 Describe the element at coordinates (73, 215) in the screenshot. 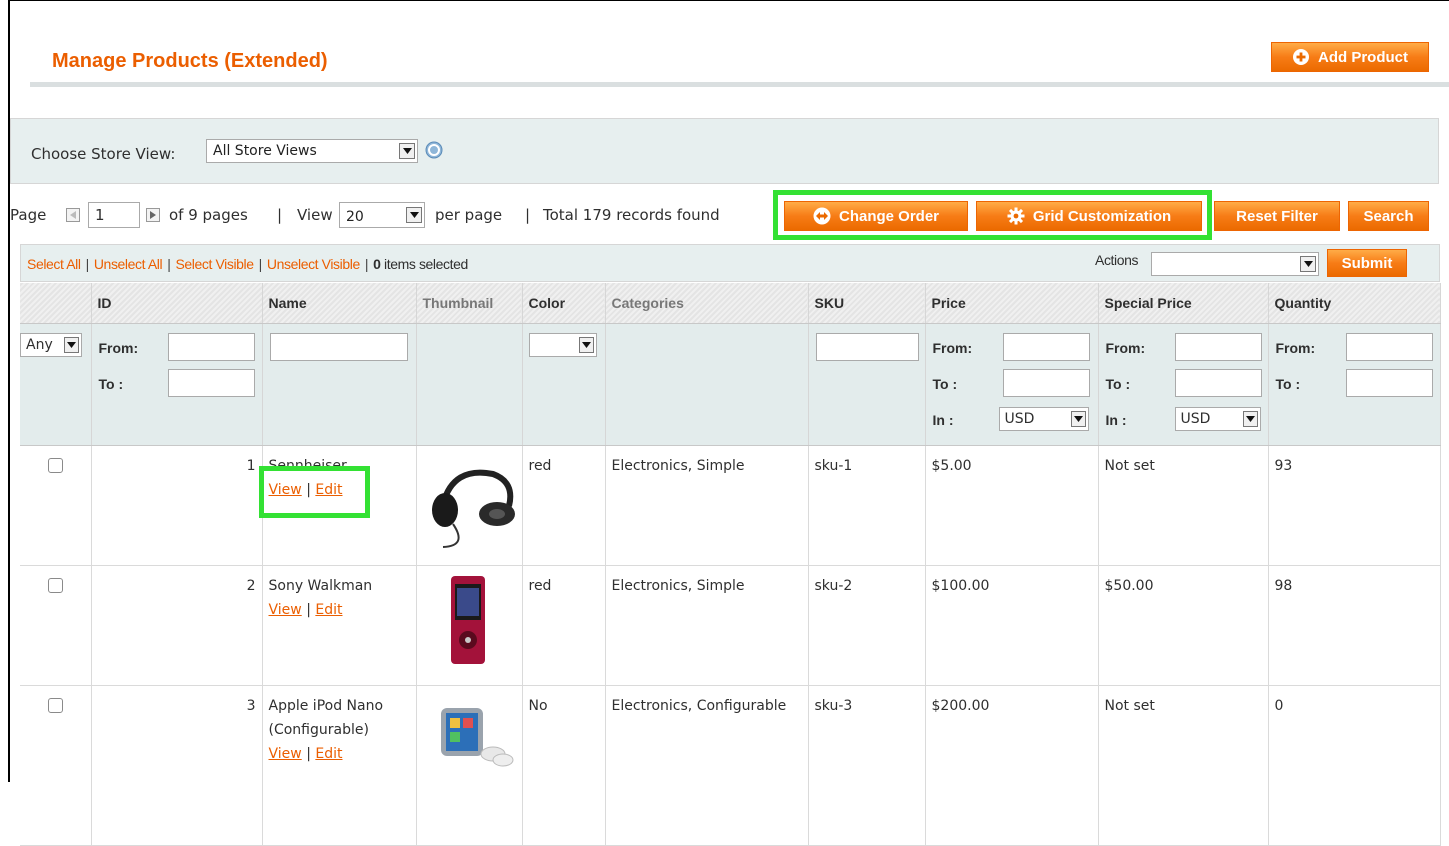

I see `prev-page-button` at that location.